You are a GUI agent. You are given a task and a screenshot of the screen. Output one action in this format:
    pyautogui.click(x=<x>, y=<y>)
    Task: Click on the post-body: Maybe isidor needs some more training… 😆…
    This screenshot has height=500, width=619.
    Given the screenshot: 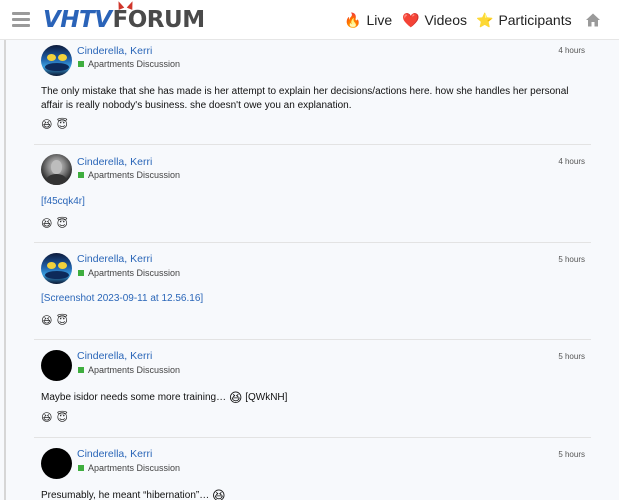 What is the action you would take?
    pyautogui.click(x=313, y=398)
    